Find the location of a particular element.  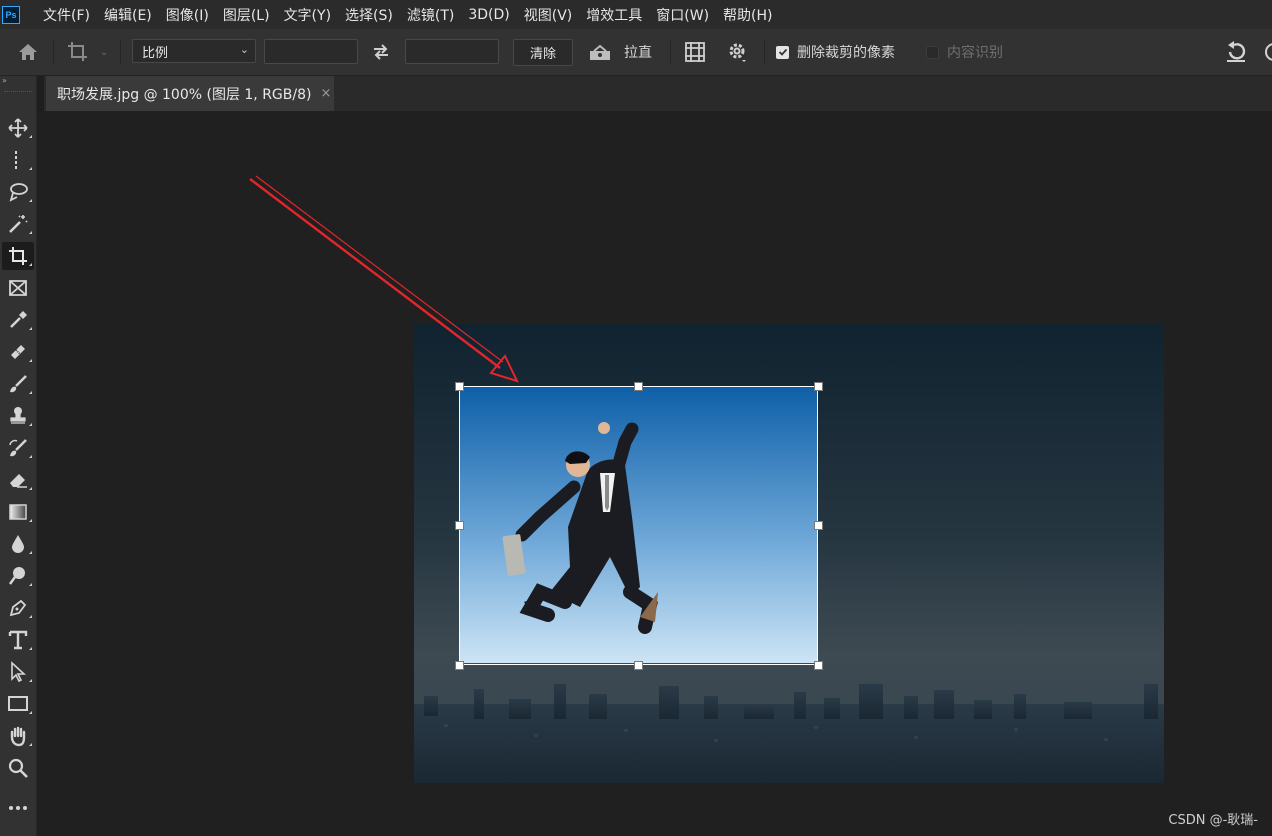

pen-tool is located at coordinates (18, 608).